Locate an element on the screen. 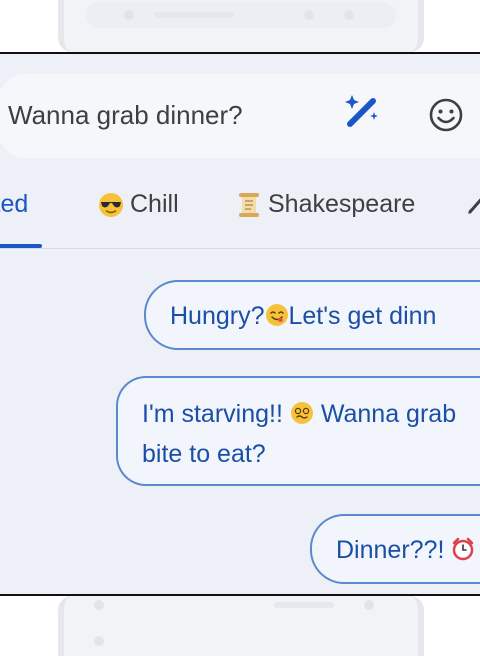 The image size is (480, 656). tab-label: Chill is located at coordinates (154, 204).